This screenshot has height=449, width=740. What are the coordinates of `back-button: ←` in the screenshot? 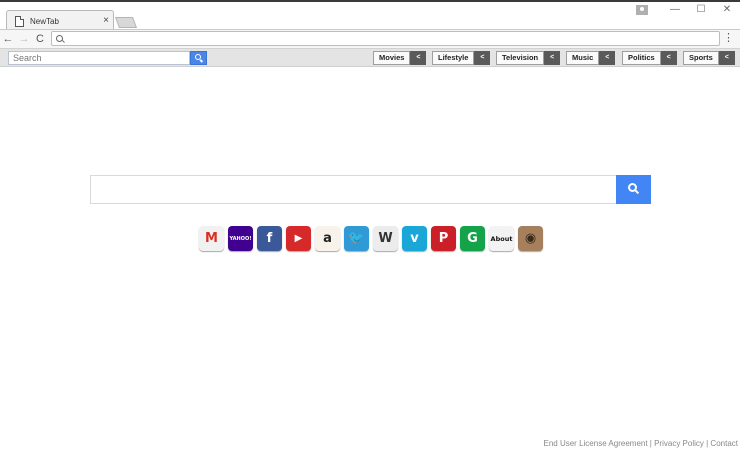 It's located at (8, 39).